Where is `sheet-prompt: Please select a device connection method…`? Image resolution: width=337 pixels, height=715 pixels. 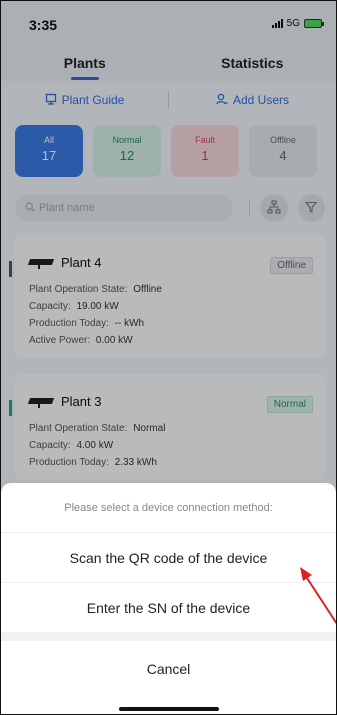 sheet-prompt: Please select a device connection method… is located at coordinates (168, 508).